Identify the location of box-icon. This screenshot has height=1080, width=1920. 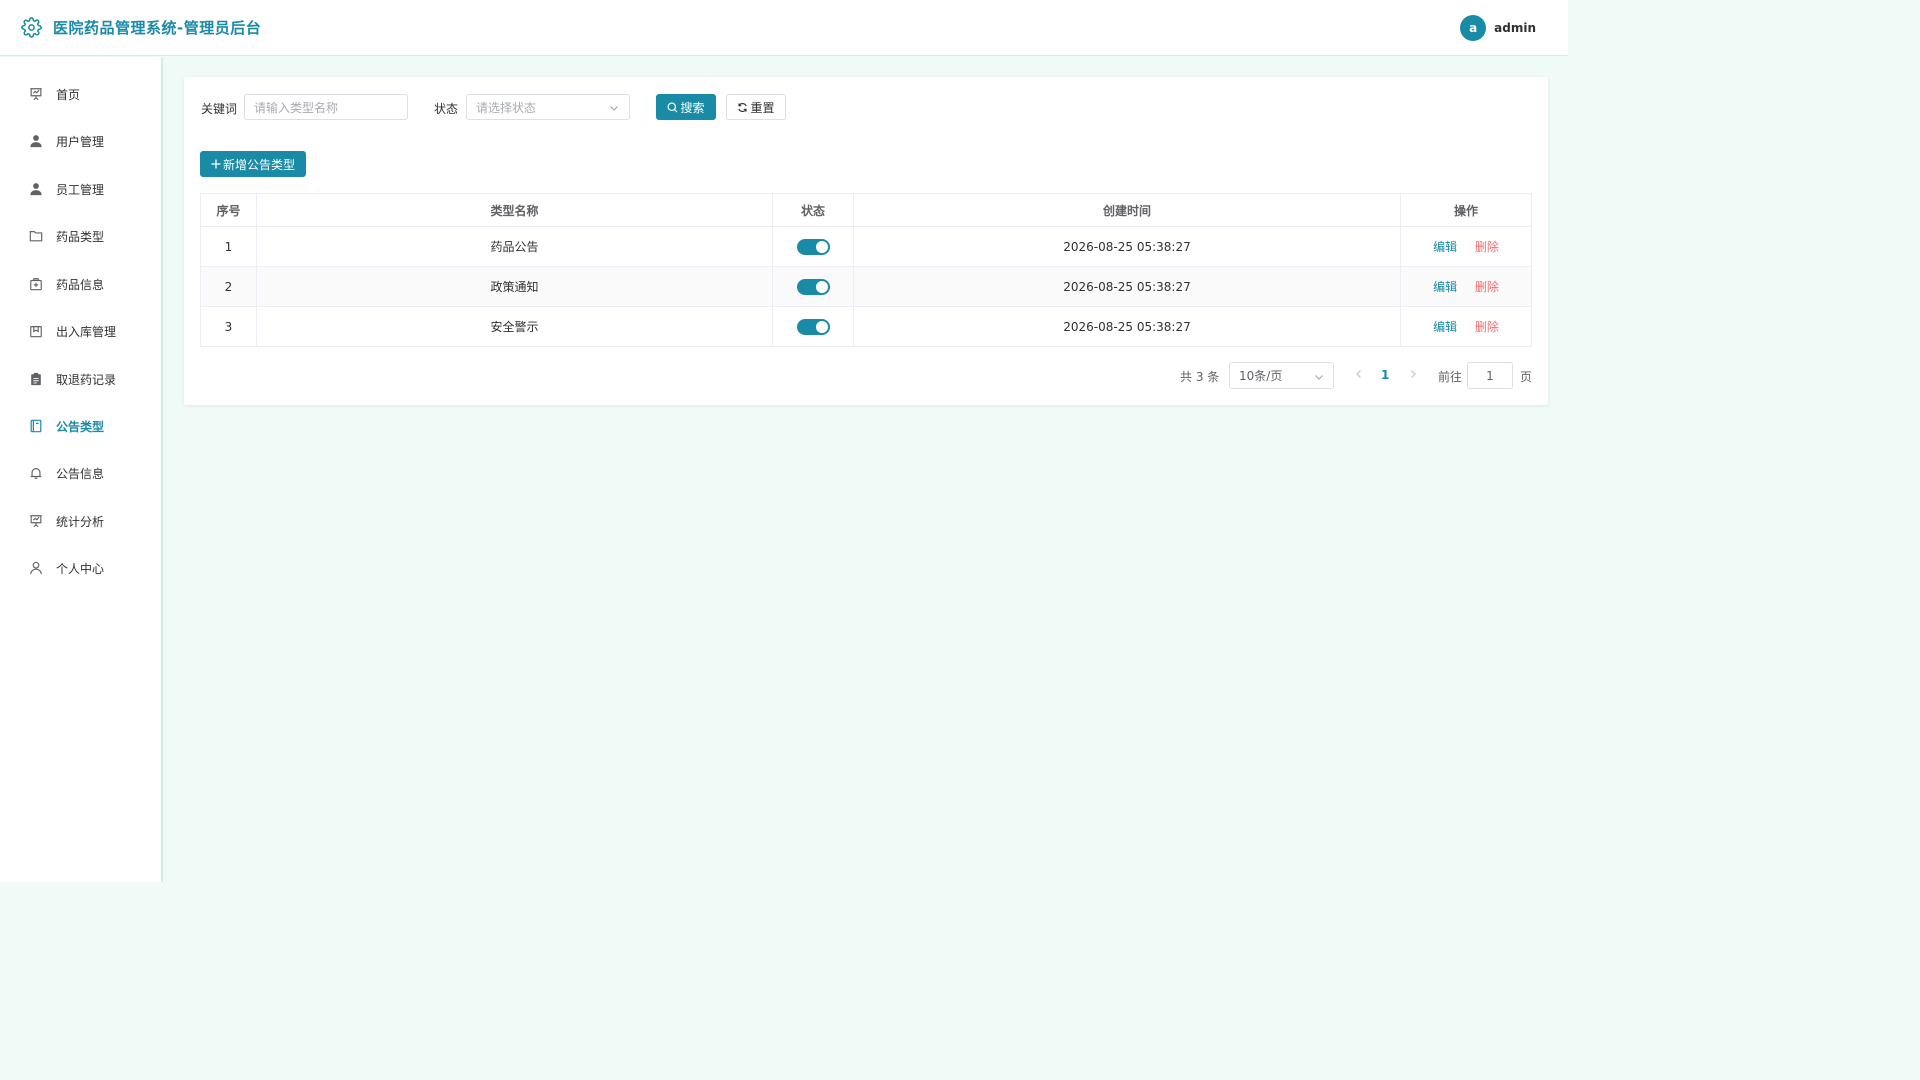
(36, 331).